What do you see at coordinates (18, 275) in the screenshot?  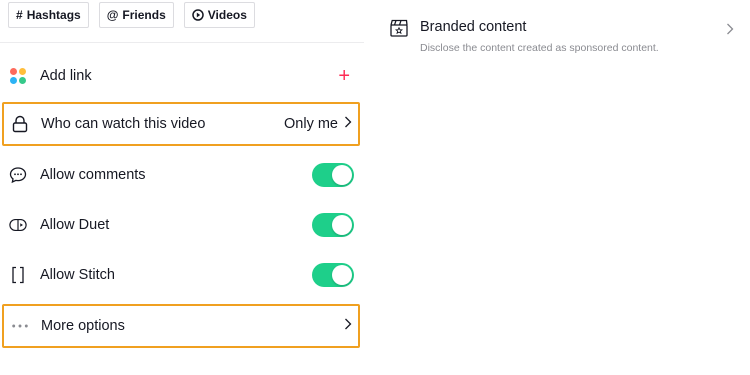 I see `stitch-icon` at bounding box center [18, 275].